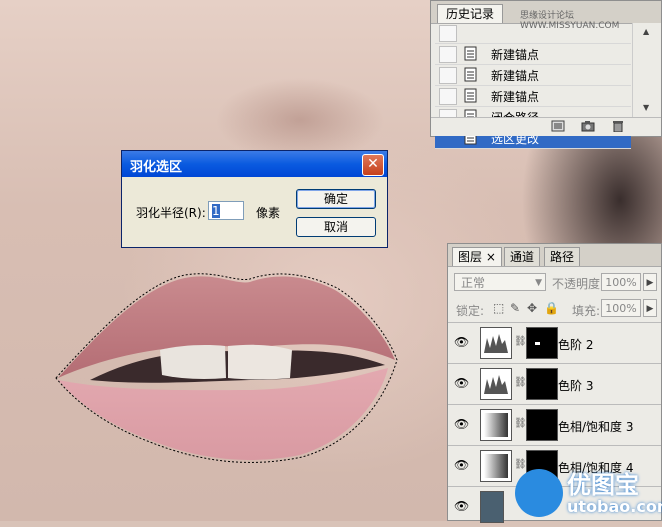 The height and width of the screenshot is (527, 662). What do you see at coordinates (646, 70) in the screenshot?
I see `history-scrollbar: ▲ ▼` at bounding box center [646, 70].